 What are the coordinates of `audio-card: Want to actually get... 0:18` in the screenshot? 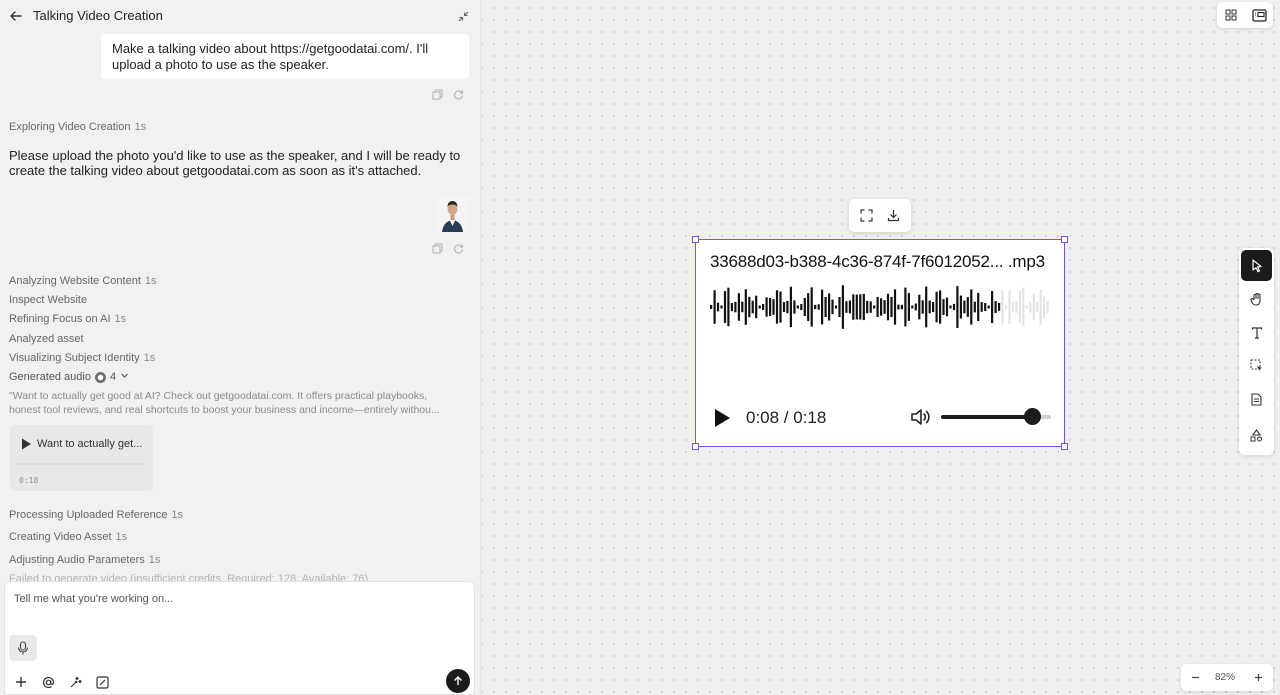 It's located at (81, 458).